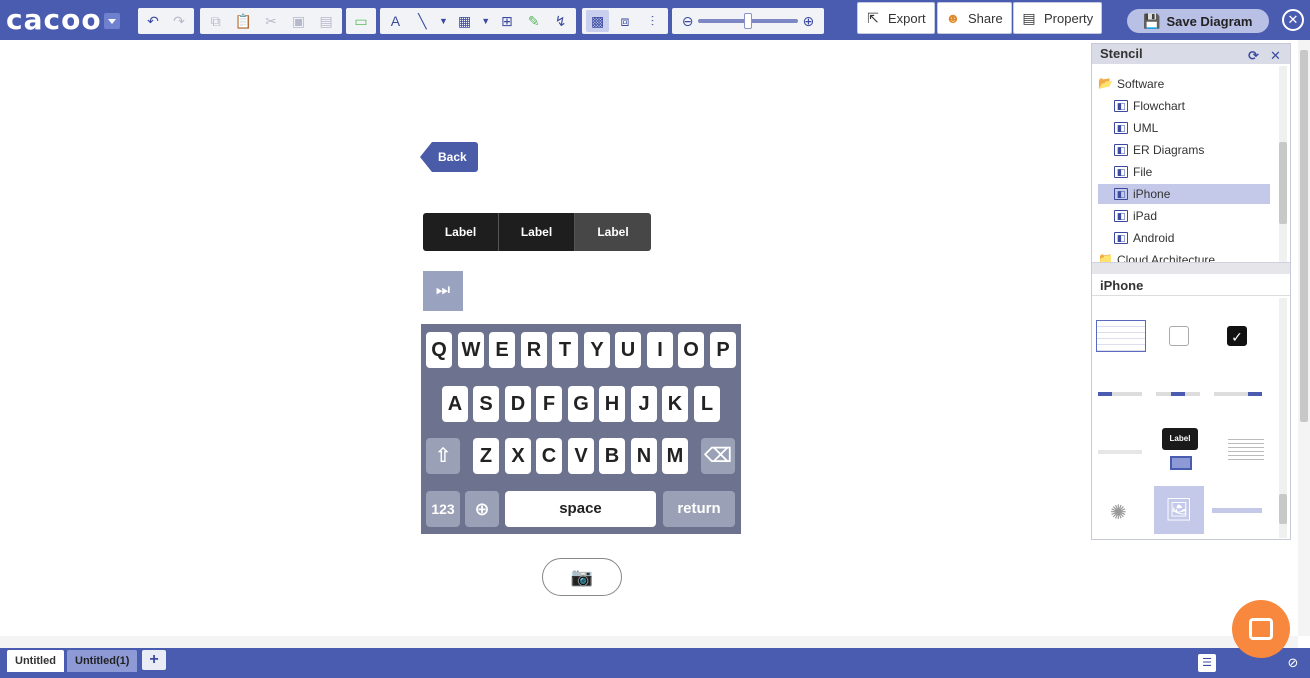 The height and width of the screenshot is (678, 1310). Describe the element at coordinates (560, 21) in the screenshot. I see `connector-tool-icon: ↯` at that location.